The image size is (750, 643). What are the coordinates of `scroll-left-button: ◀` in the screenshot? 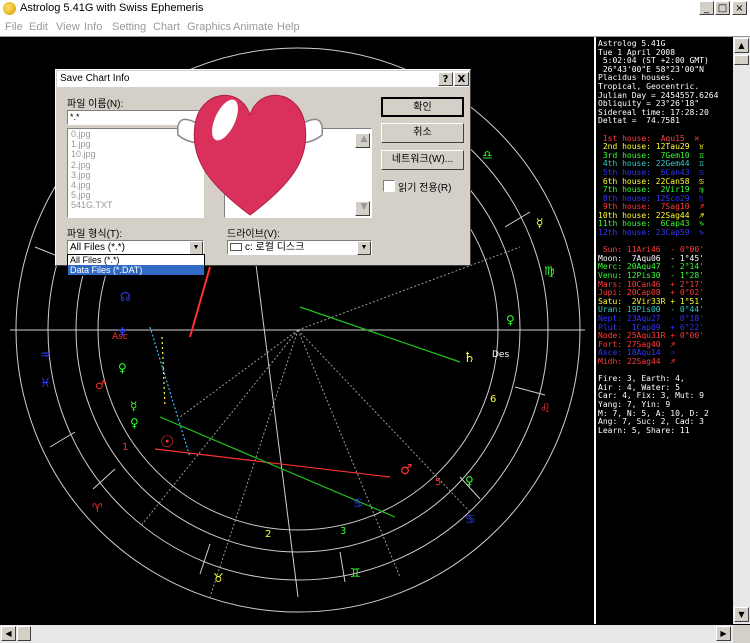 It's located at (8, 633).